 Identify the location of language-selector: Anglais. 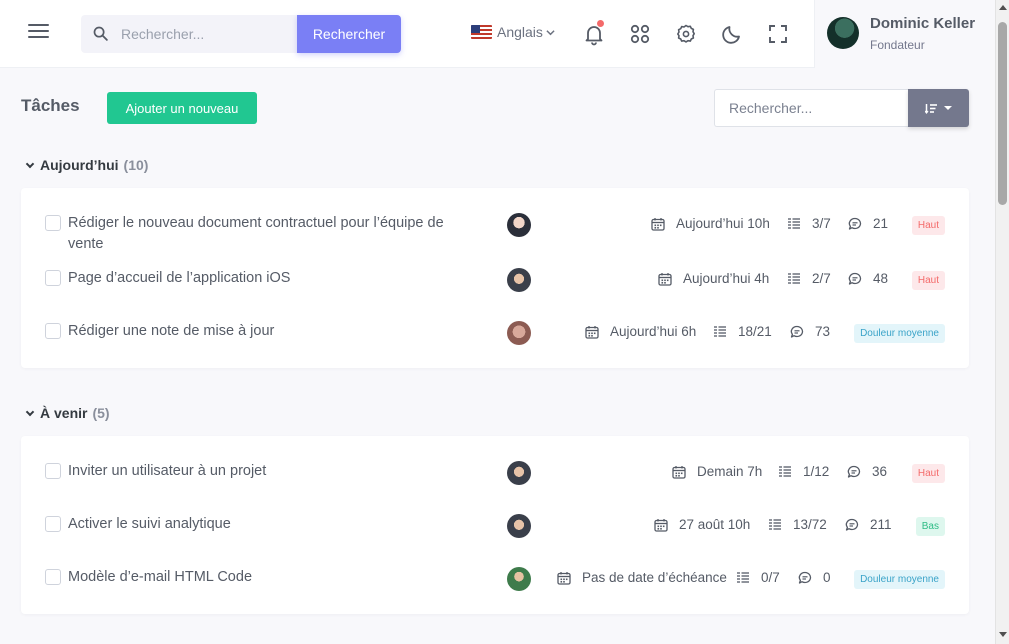
(513, 32).